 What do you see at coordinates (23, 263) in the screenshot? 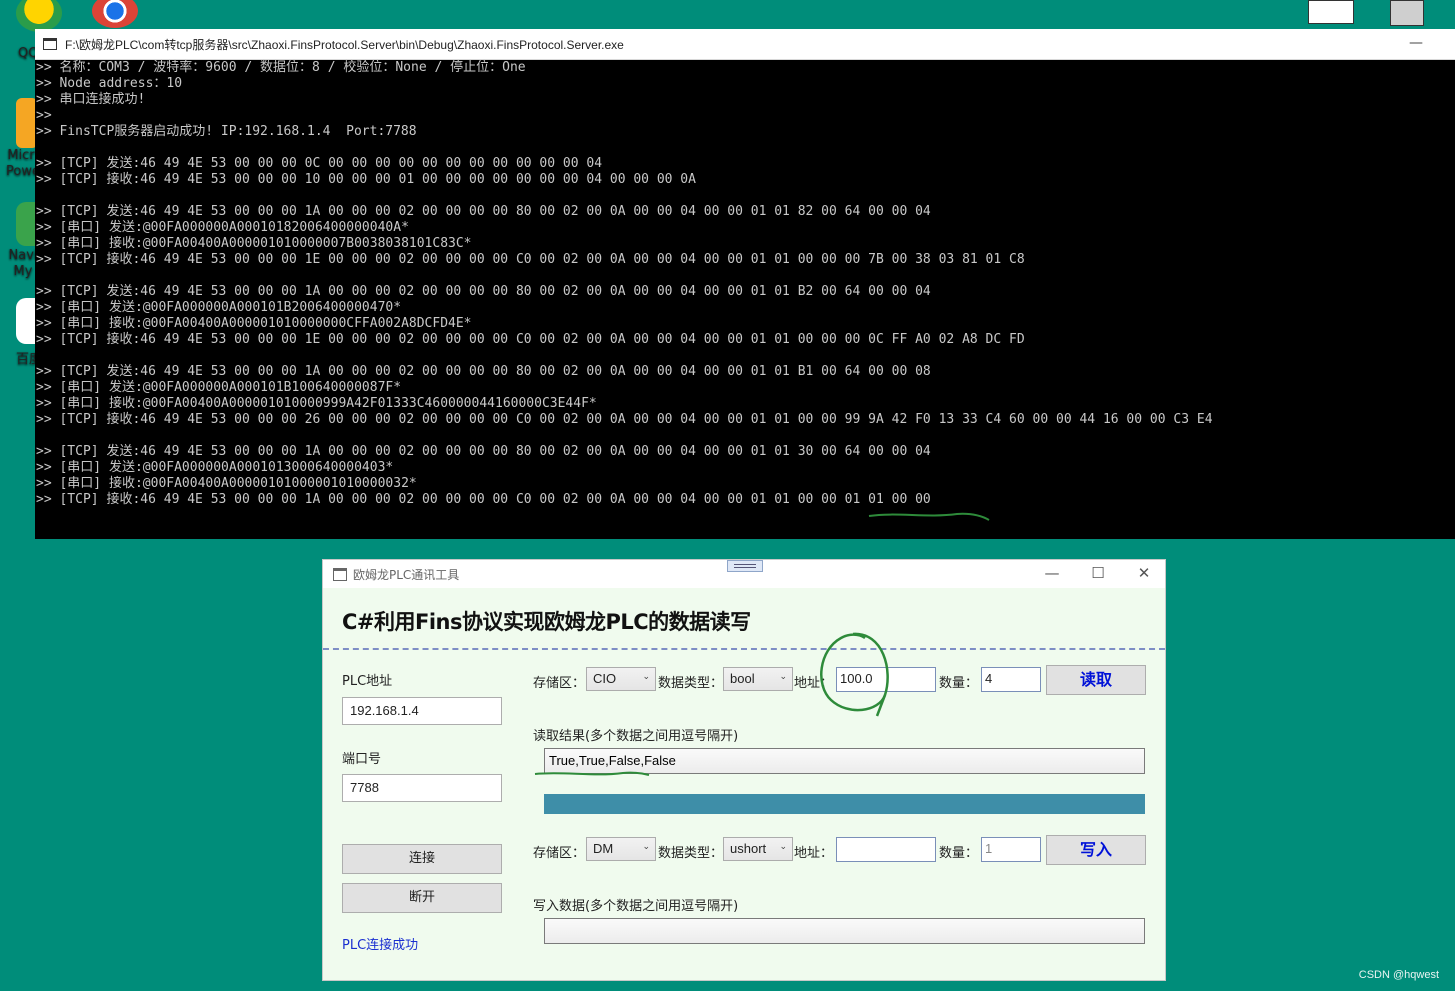
I see `desktop-icon-label: Navi My` at bounding box center [23, 263].